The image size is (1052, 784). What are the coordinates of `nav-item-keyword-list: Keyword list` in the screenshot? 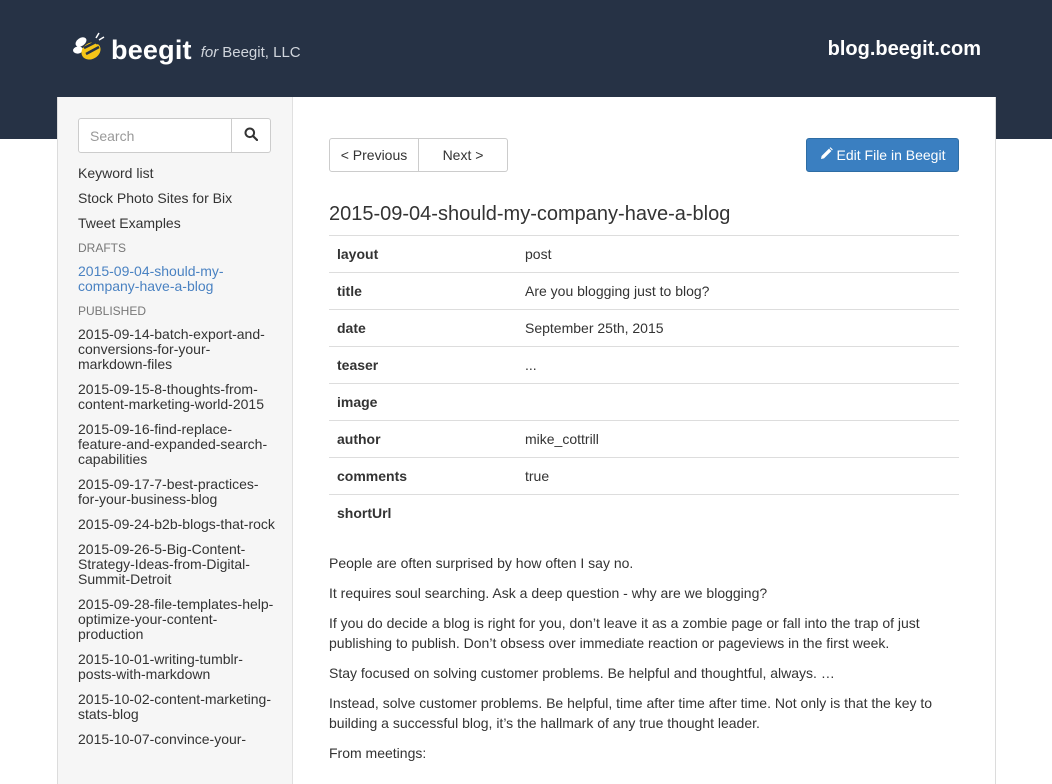 It's located at (178, 173).